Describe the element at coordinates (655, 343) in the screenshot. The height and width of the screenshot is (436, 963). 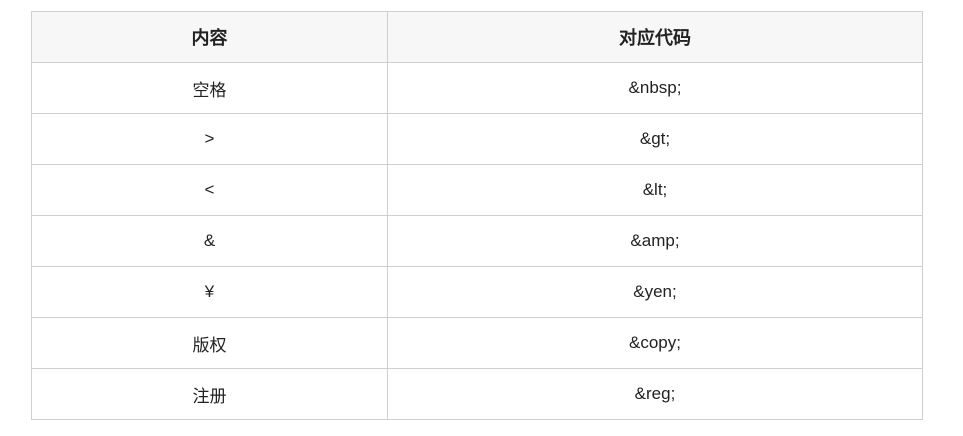
I see `code-cell: &copy;` at that location.